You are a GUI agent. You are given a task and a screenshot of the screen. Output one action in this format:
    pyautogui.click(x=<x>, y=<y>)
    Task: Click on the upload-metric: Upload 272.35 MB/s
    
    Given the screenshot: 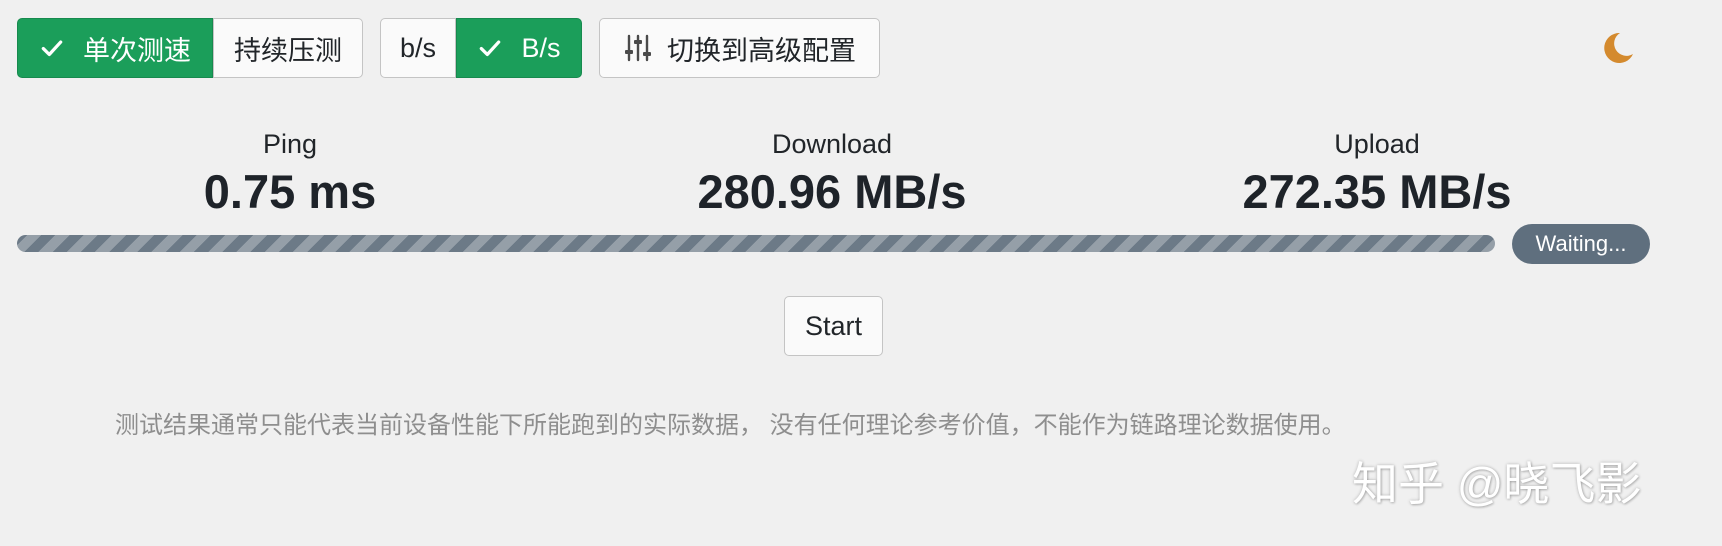 What is the action you would take?
    pyautogui.click(x=1377, y=174)
    